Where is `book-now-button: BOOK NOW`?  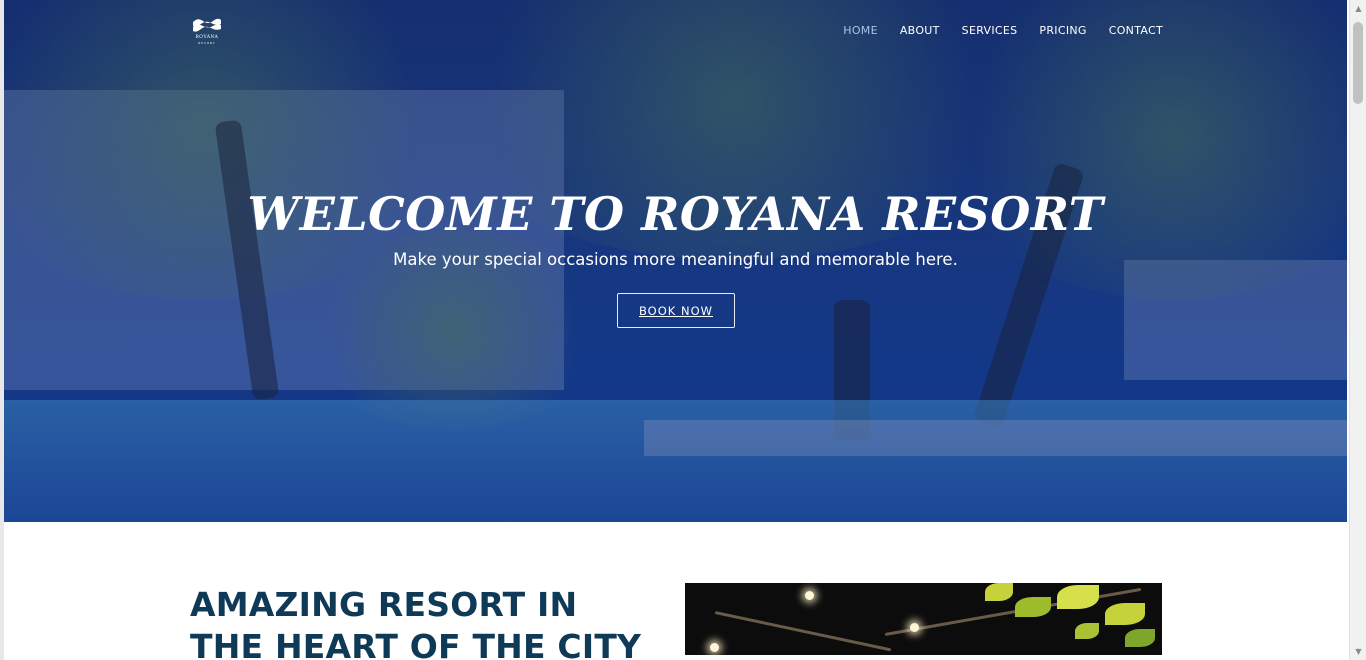
book-now-button: BOOK NOW is located at coordinates (676, 310).